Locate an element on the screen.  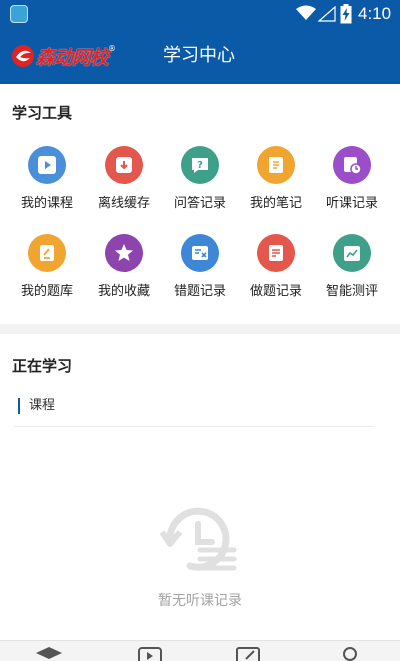
tab-course: 课程 is located at coordinates (36, 406).